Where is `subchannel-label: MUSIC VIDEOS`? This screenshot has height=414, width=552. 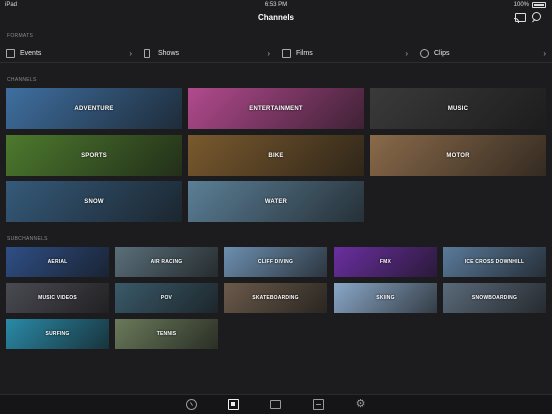 subchannel-label: MUSIC VIDEOS is located at coordinates (57, 298).